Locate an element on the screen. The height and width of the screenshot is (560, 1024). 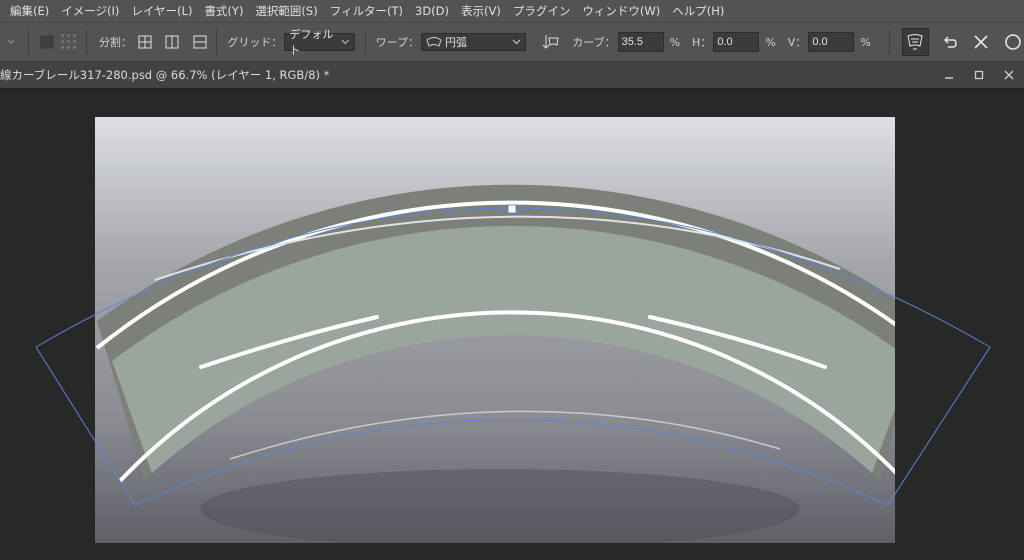
menu-layer: レイヤー(L) is located at coordinates (161, 11).